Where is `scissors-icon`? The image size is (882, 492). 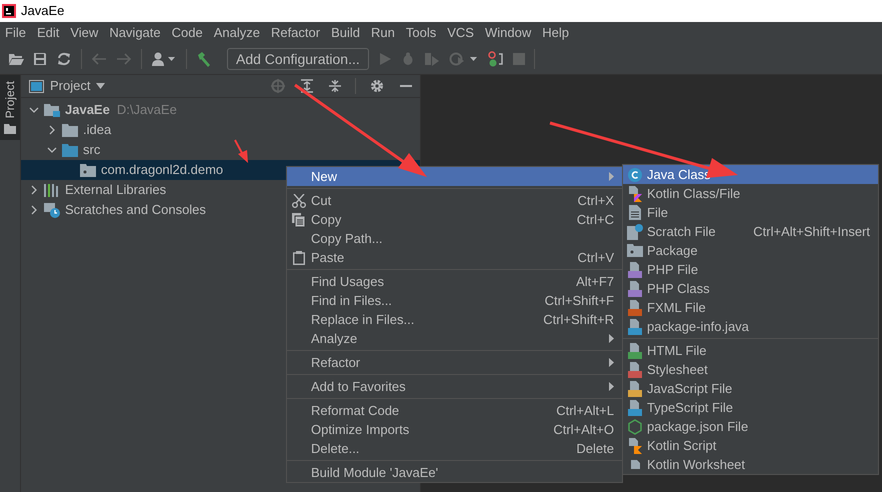
scissors-icon is located at coordinates (299, 201).